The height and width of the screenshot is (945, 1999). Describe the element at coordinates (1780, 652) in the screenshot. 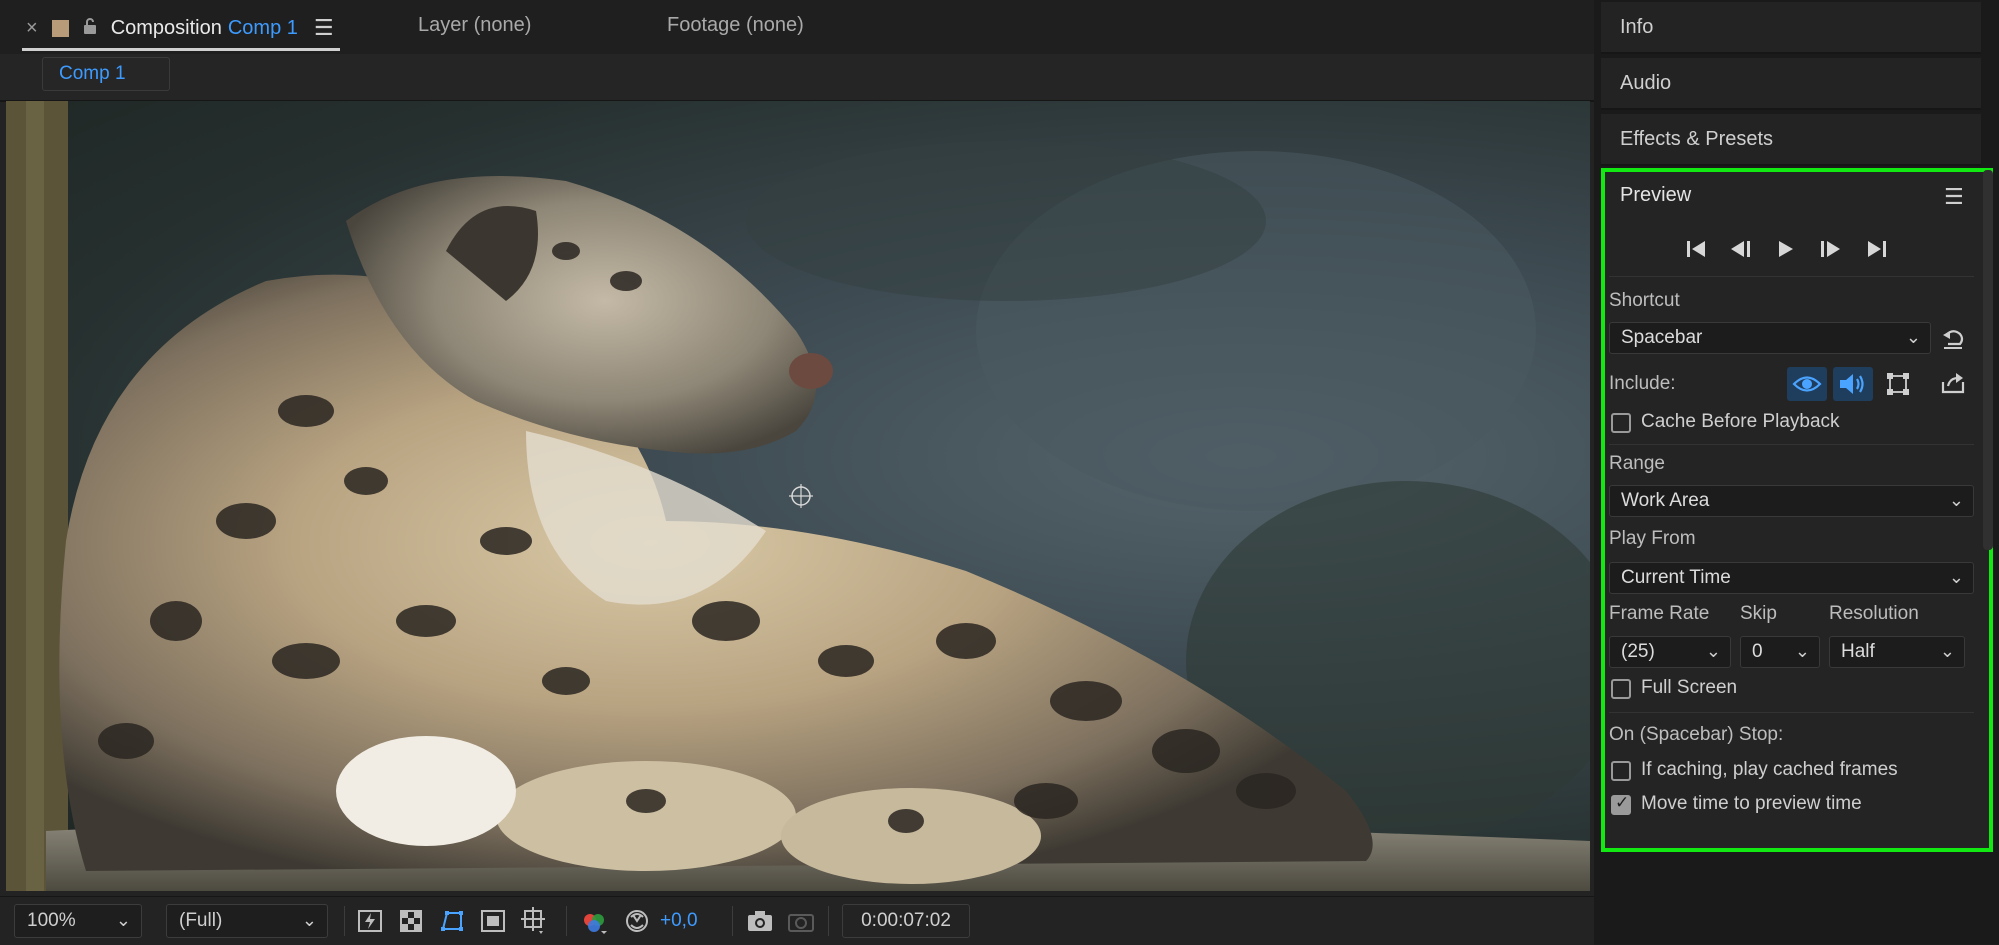

I see `skip-dropdown: 0 ⌄` at that location.